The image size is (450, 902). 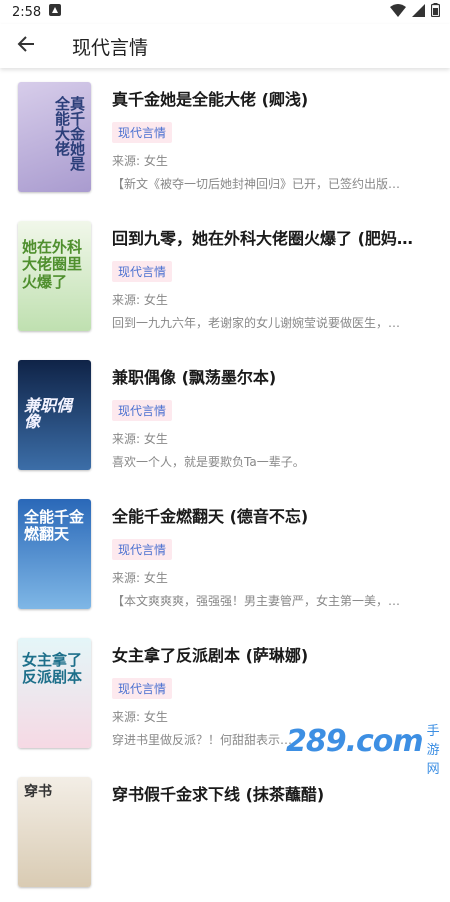 I want to click on cover-title: 穿书, so click(x=38, y=792).